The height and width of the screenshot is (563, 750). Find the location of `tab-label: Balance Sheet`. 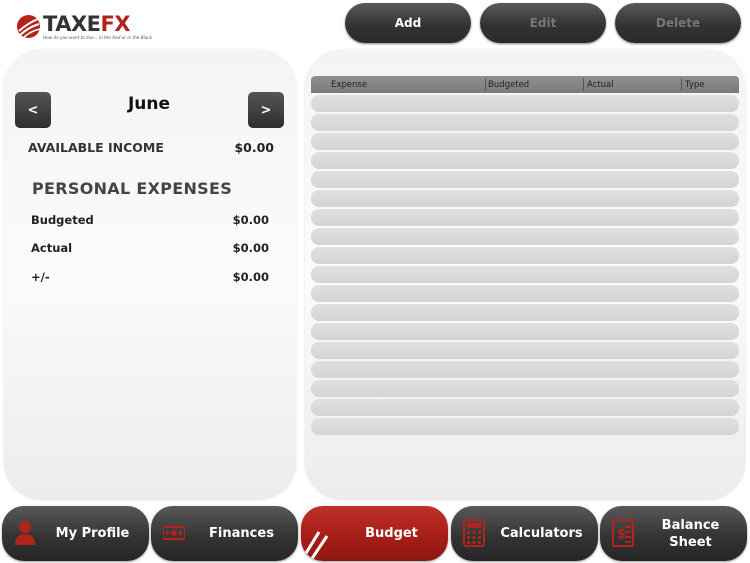

tab-label: Balance Sheet is located at coordinates (690, 533).